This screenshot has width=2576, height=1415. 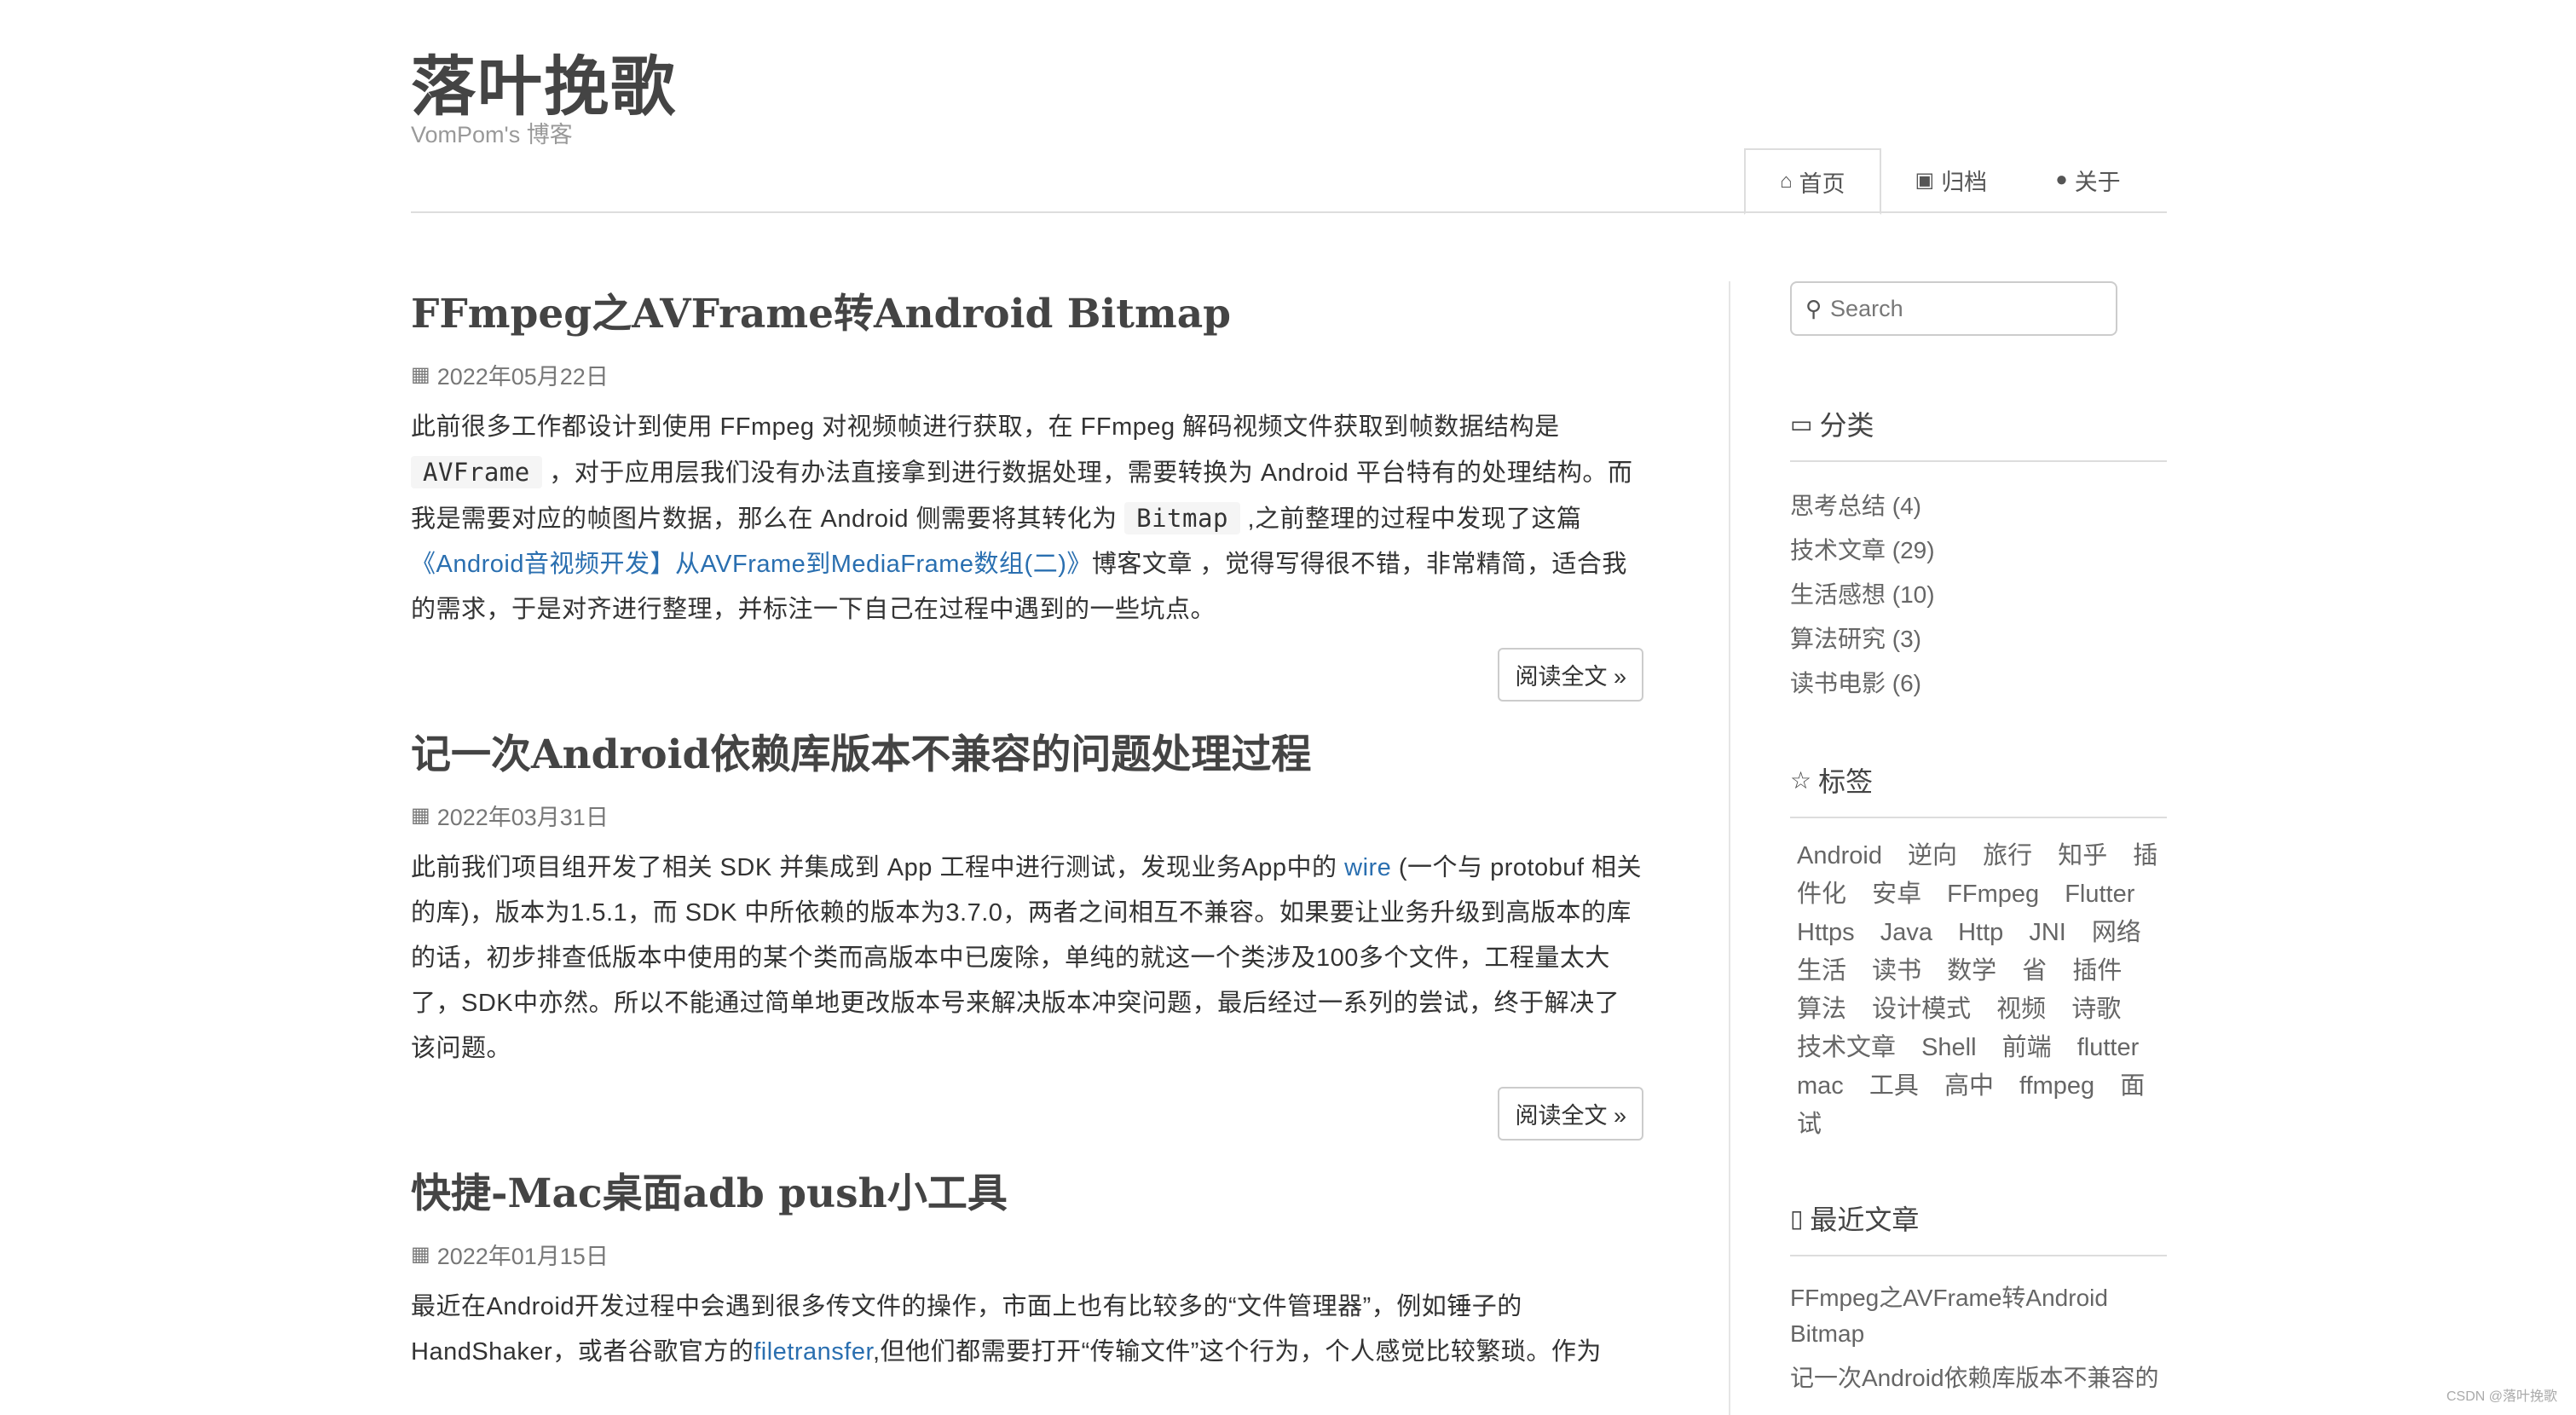 What do you see at coordinates (1237, 1352) in the screenshot?
I see `excerpt-text: ,但他们都需要打开“传输文件”这个行为，个人感觉比较繁琐。作为` at bounding box center [1237, 1352].